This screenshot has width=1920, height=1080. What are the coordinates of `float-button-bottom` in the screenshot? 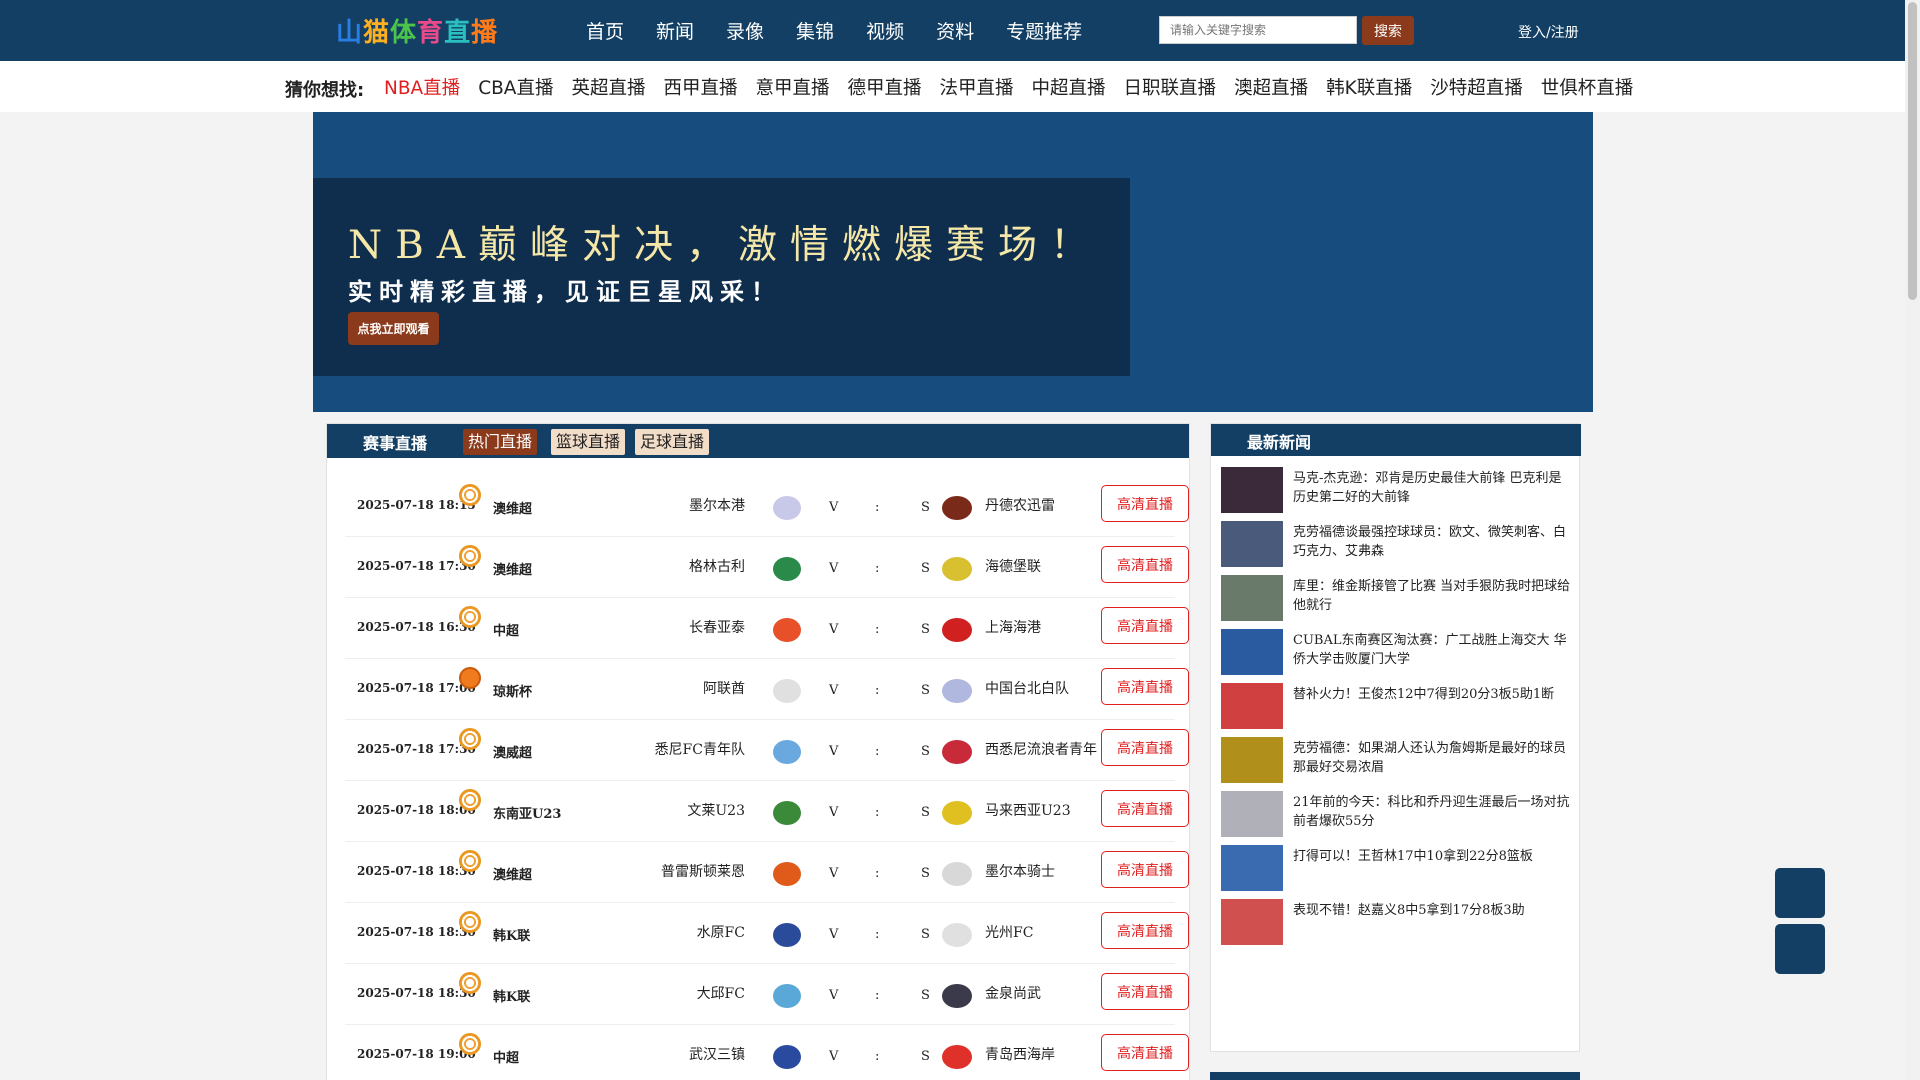 It's located at (1800, 949).